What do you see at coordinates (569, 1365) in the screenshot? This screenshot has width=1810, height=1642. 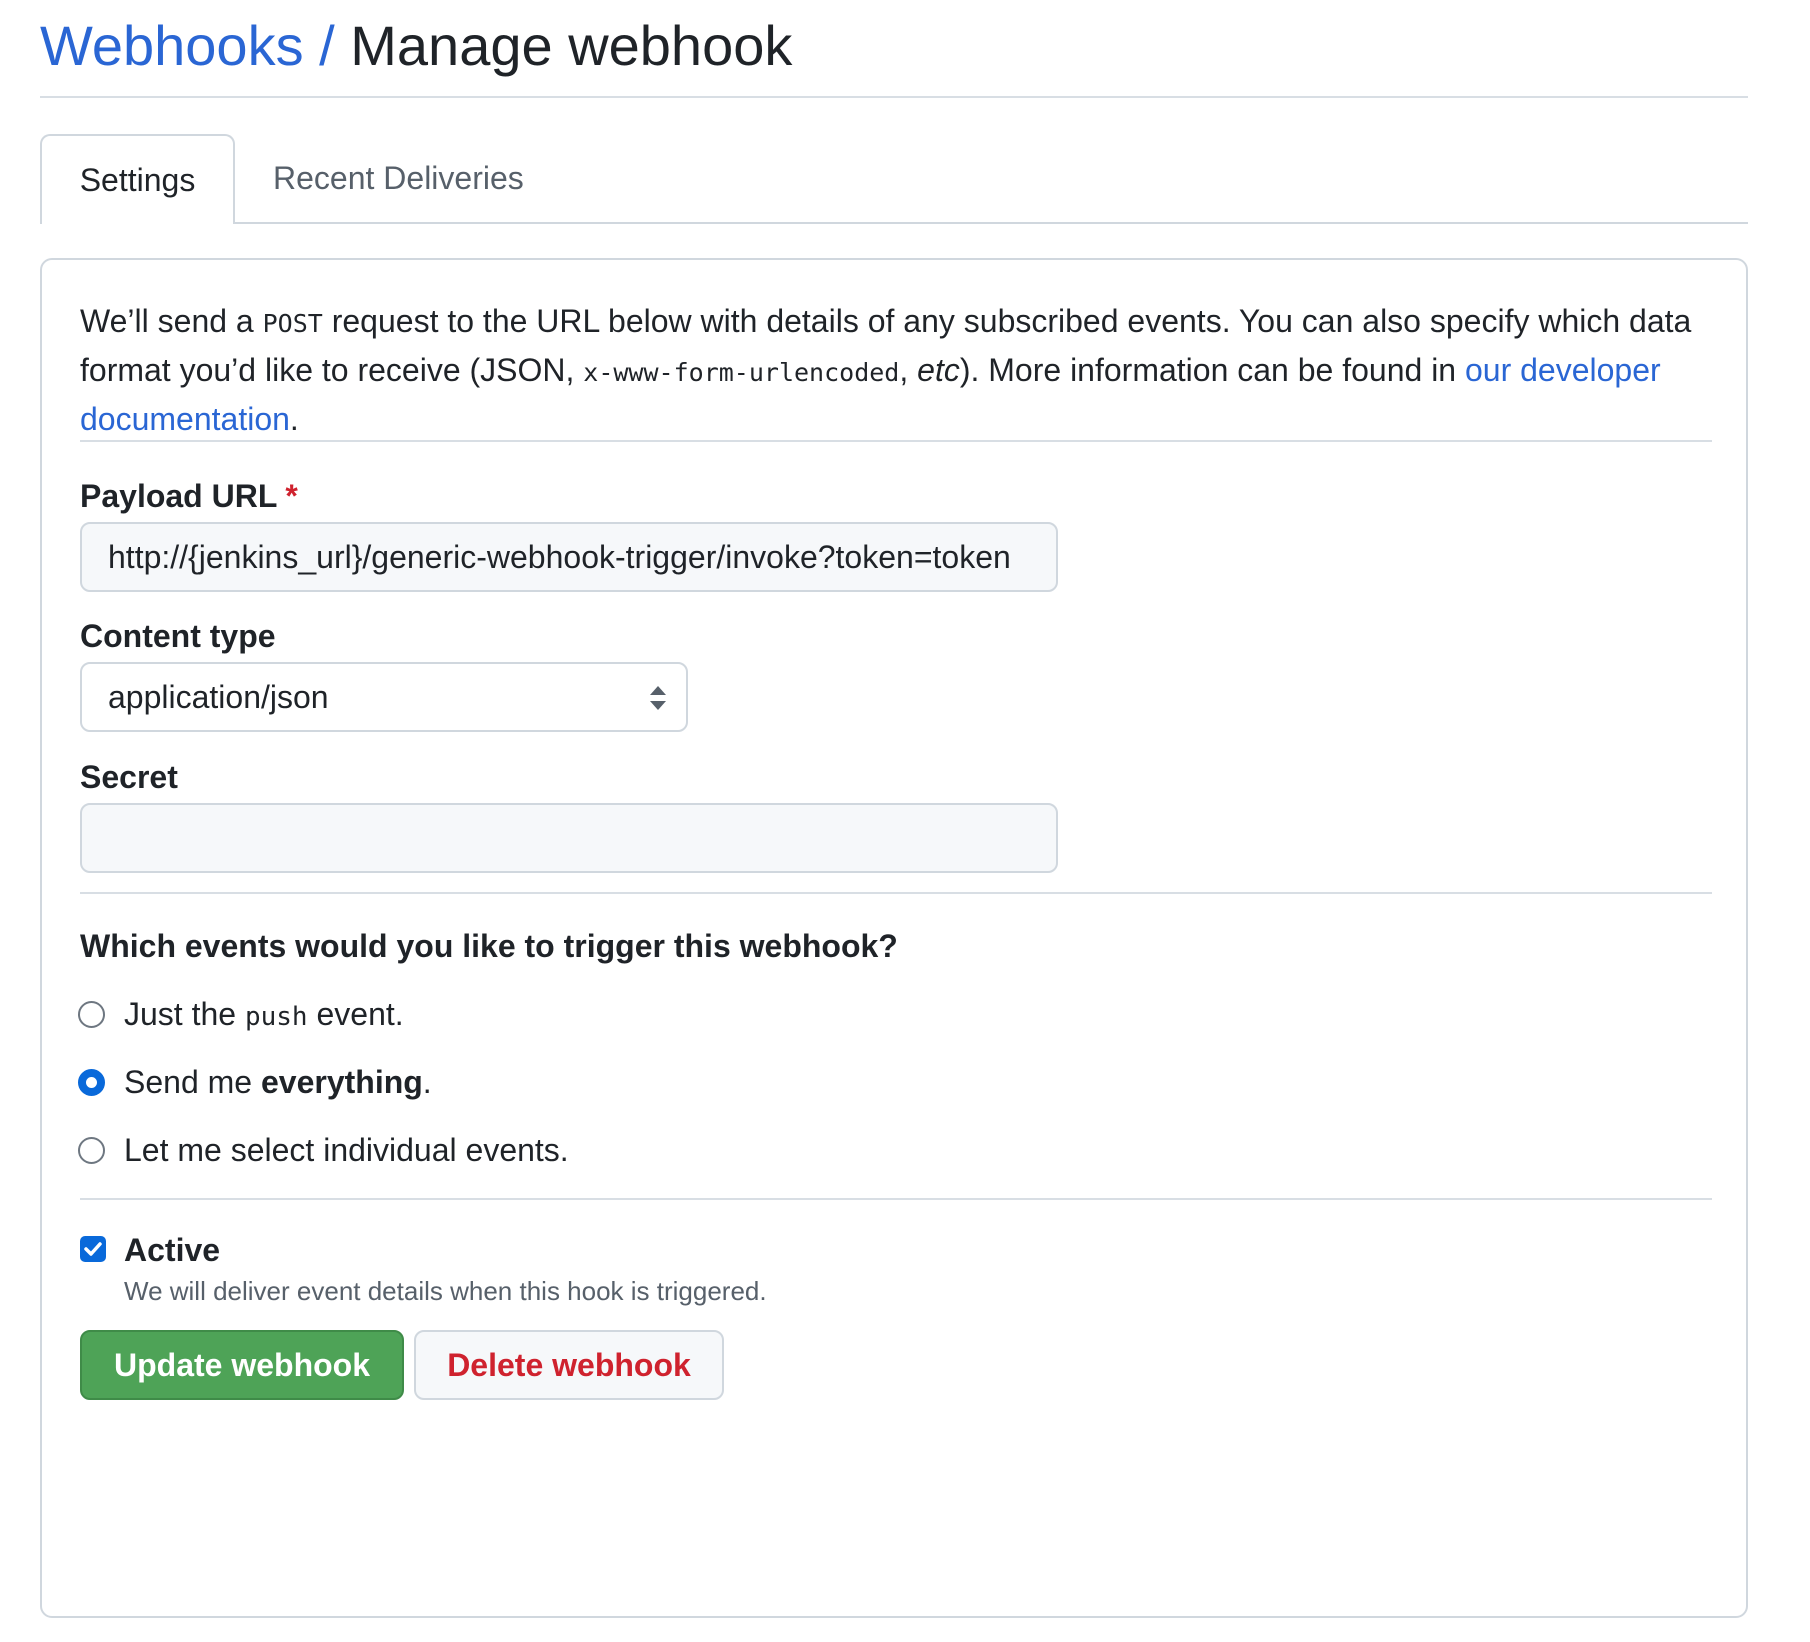 I see `delete-webhook-button: Delete webhook` at bounding box center [569, 1365].